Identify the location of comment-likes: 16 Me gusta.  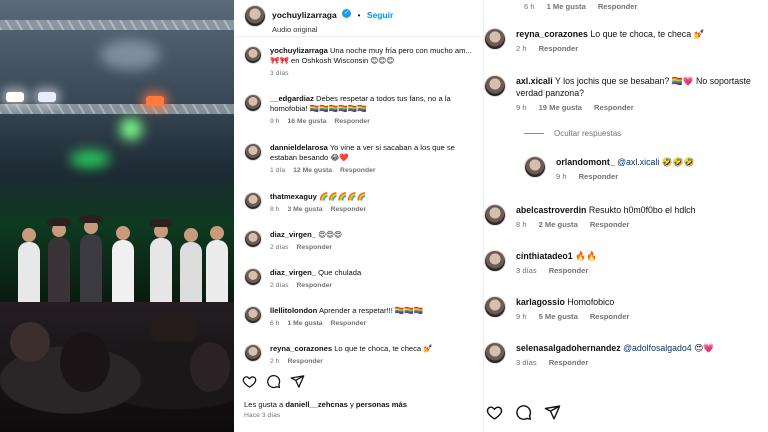
(306, 121).